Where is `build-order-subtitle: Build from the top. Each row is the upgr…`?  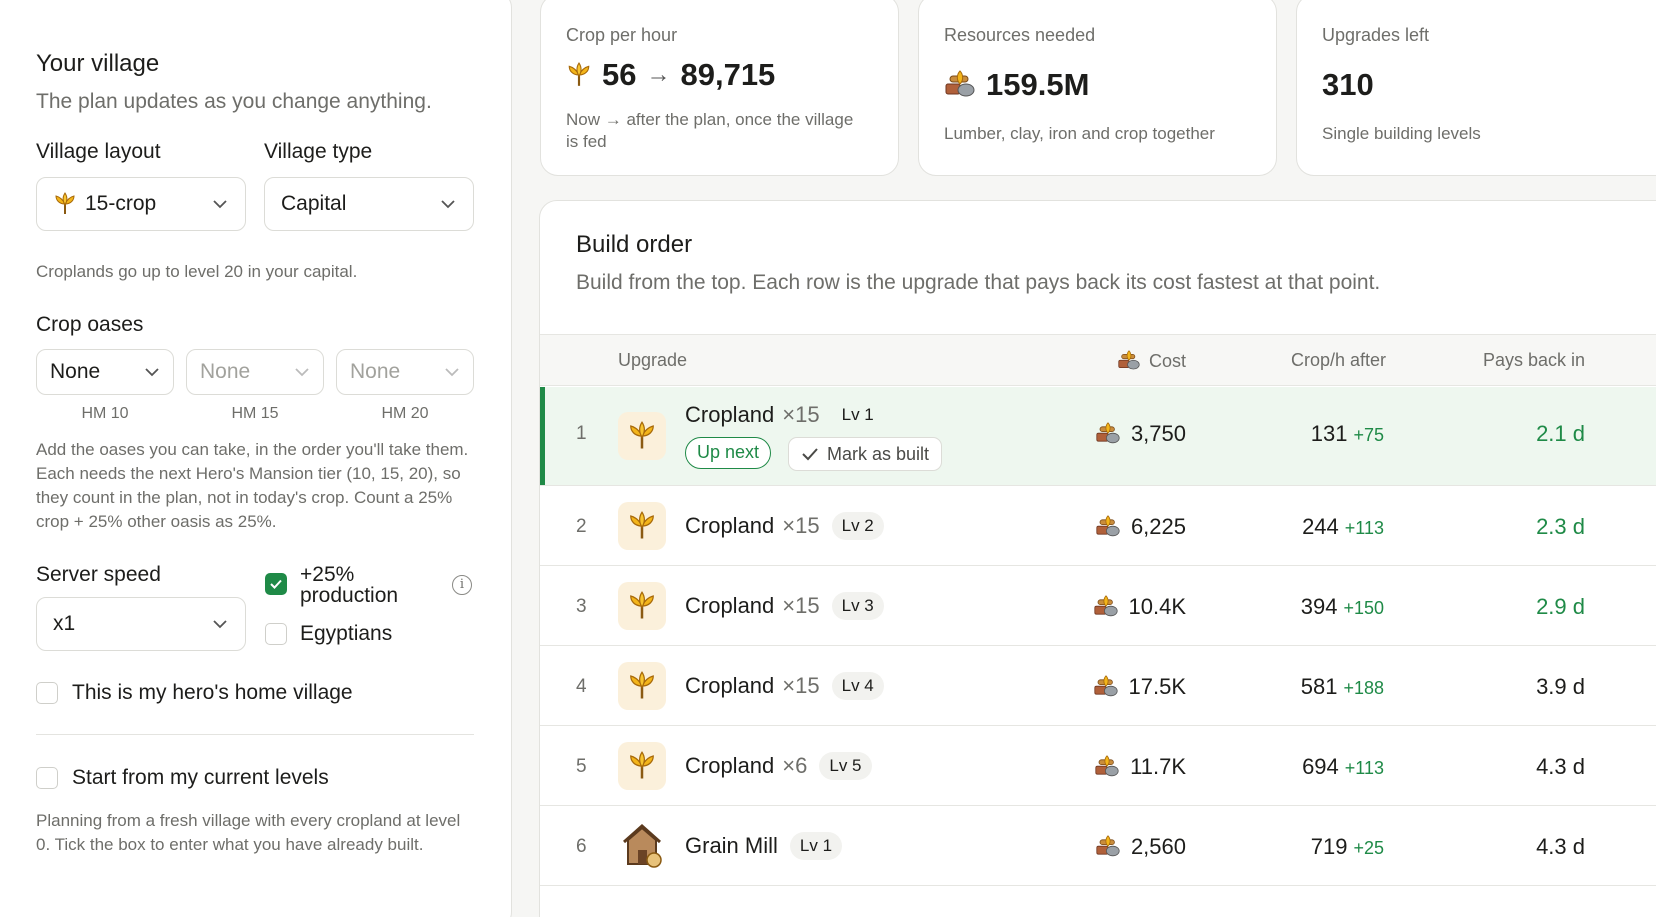
build-order-subtitle: Build from the top. Each row is the upgr… is located at coordinates (978, 282).